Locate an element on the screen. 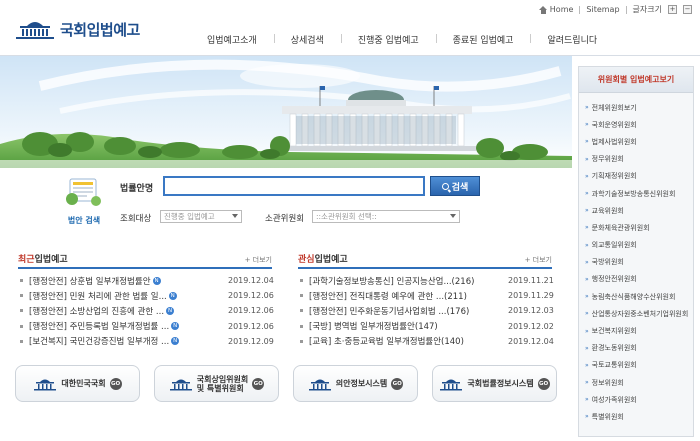 The width and height of the screenshot is (700, 441). banner-committees: 국회상임위원회 및 특별위원회 GO is located at coordinates (216, 383).